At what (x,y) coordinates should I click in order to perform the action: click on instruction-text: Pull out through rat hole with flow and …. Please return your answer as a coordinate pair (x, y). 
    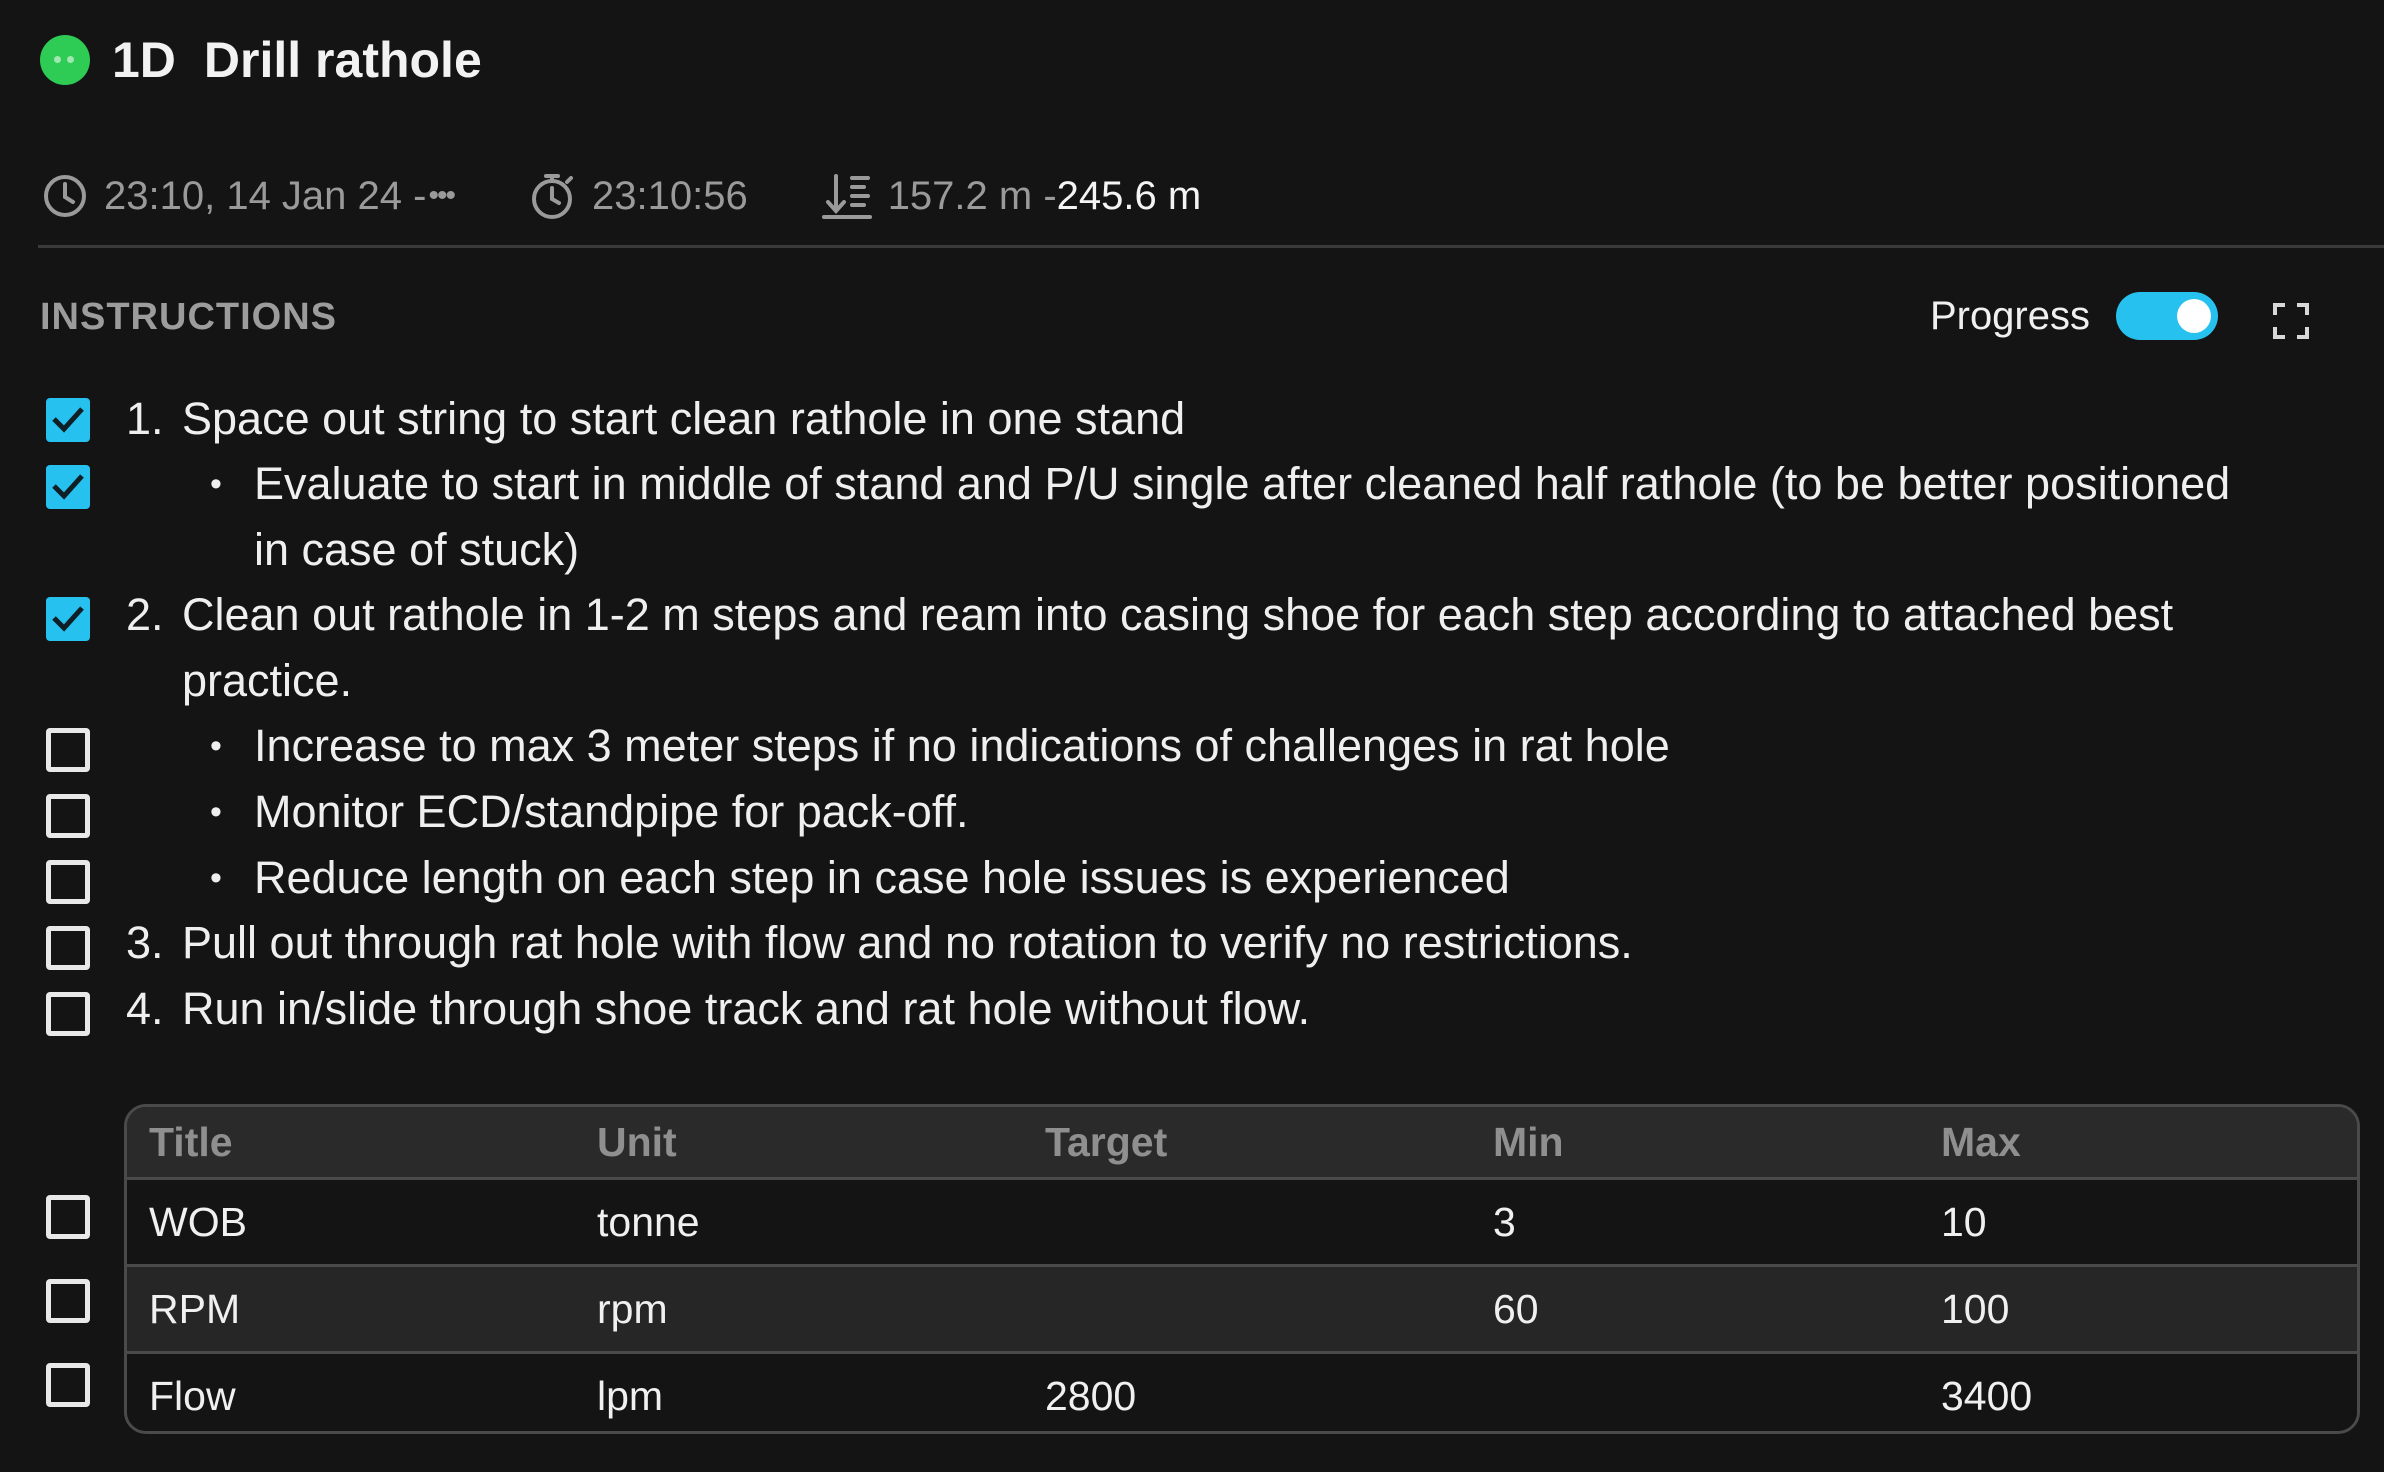
    Looking at the image, I should click on (907, 942).